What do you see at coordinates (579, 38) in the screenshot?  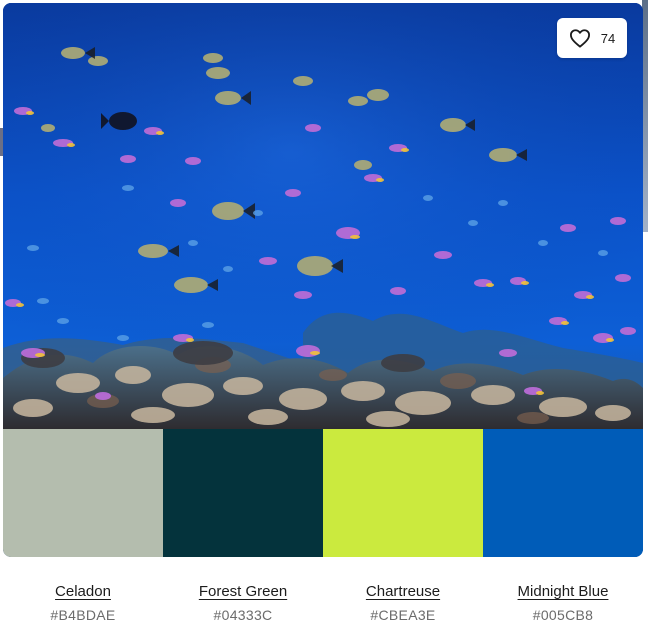 I see `heart-outline-icon` at bounding box center [579, 38].